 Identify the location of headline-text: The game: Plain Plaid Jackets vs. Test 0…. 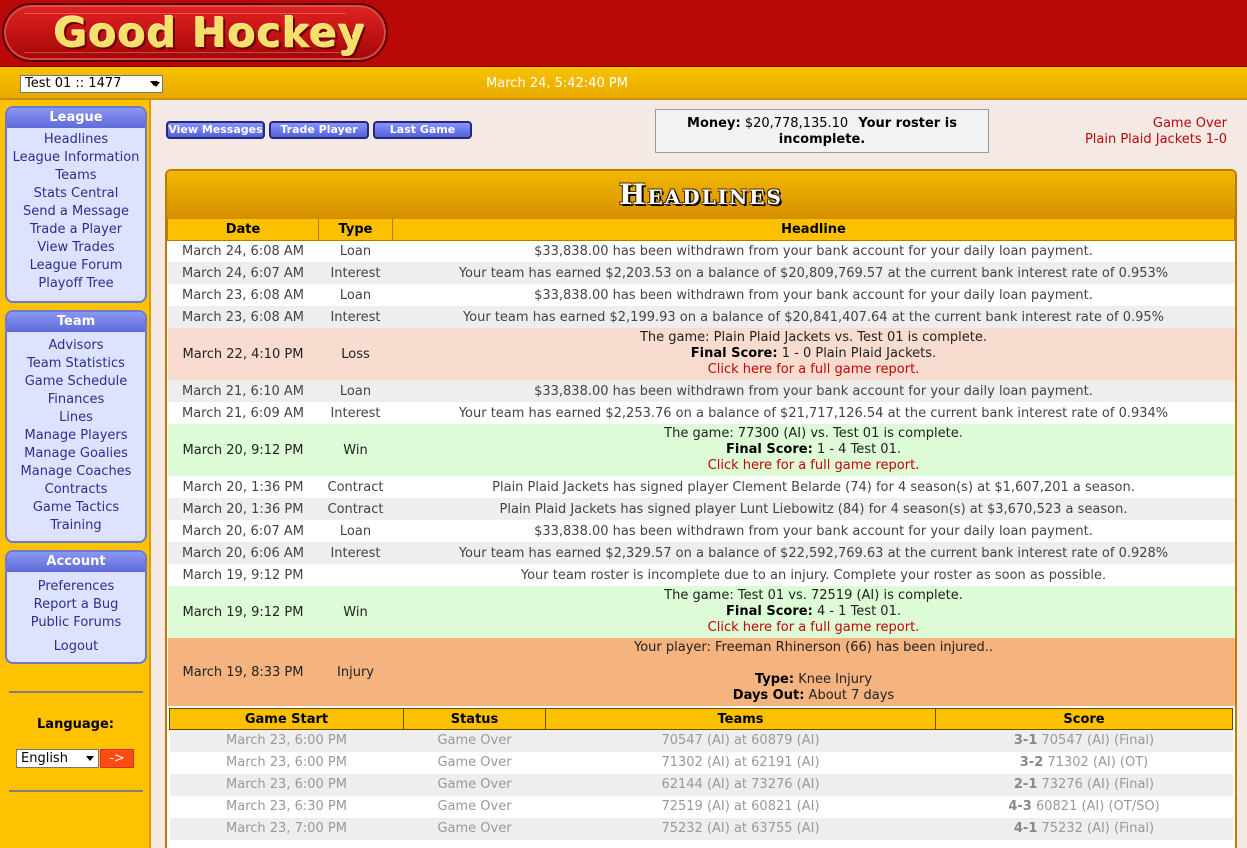
(813, 354).